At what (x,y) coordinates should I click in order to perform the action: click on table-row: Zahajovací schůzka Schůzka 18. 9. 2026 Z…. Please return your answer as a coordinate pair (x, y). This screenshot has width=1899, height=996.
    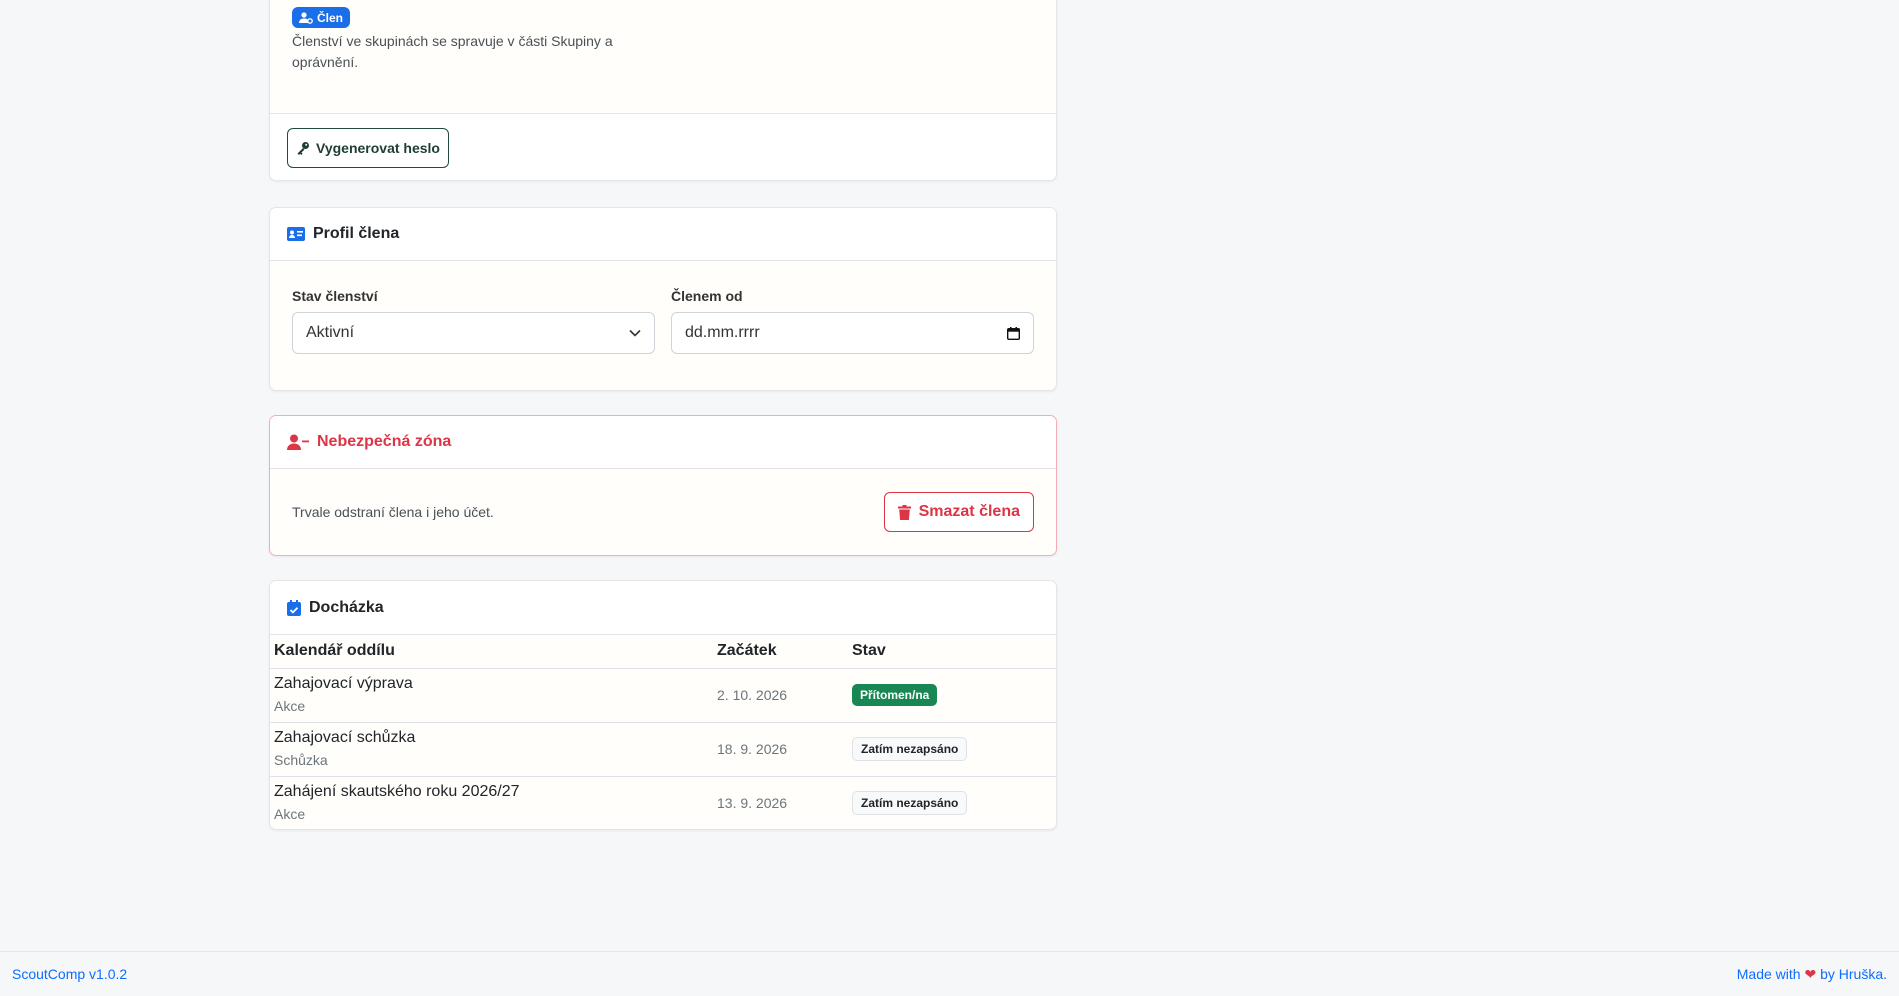
    Looking at the image, I should click on (663, 749).